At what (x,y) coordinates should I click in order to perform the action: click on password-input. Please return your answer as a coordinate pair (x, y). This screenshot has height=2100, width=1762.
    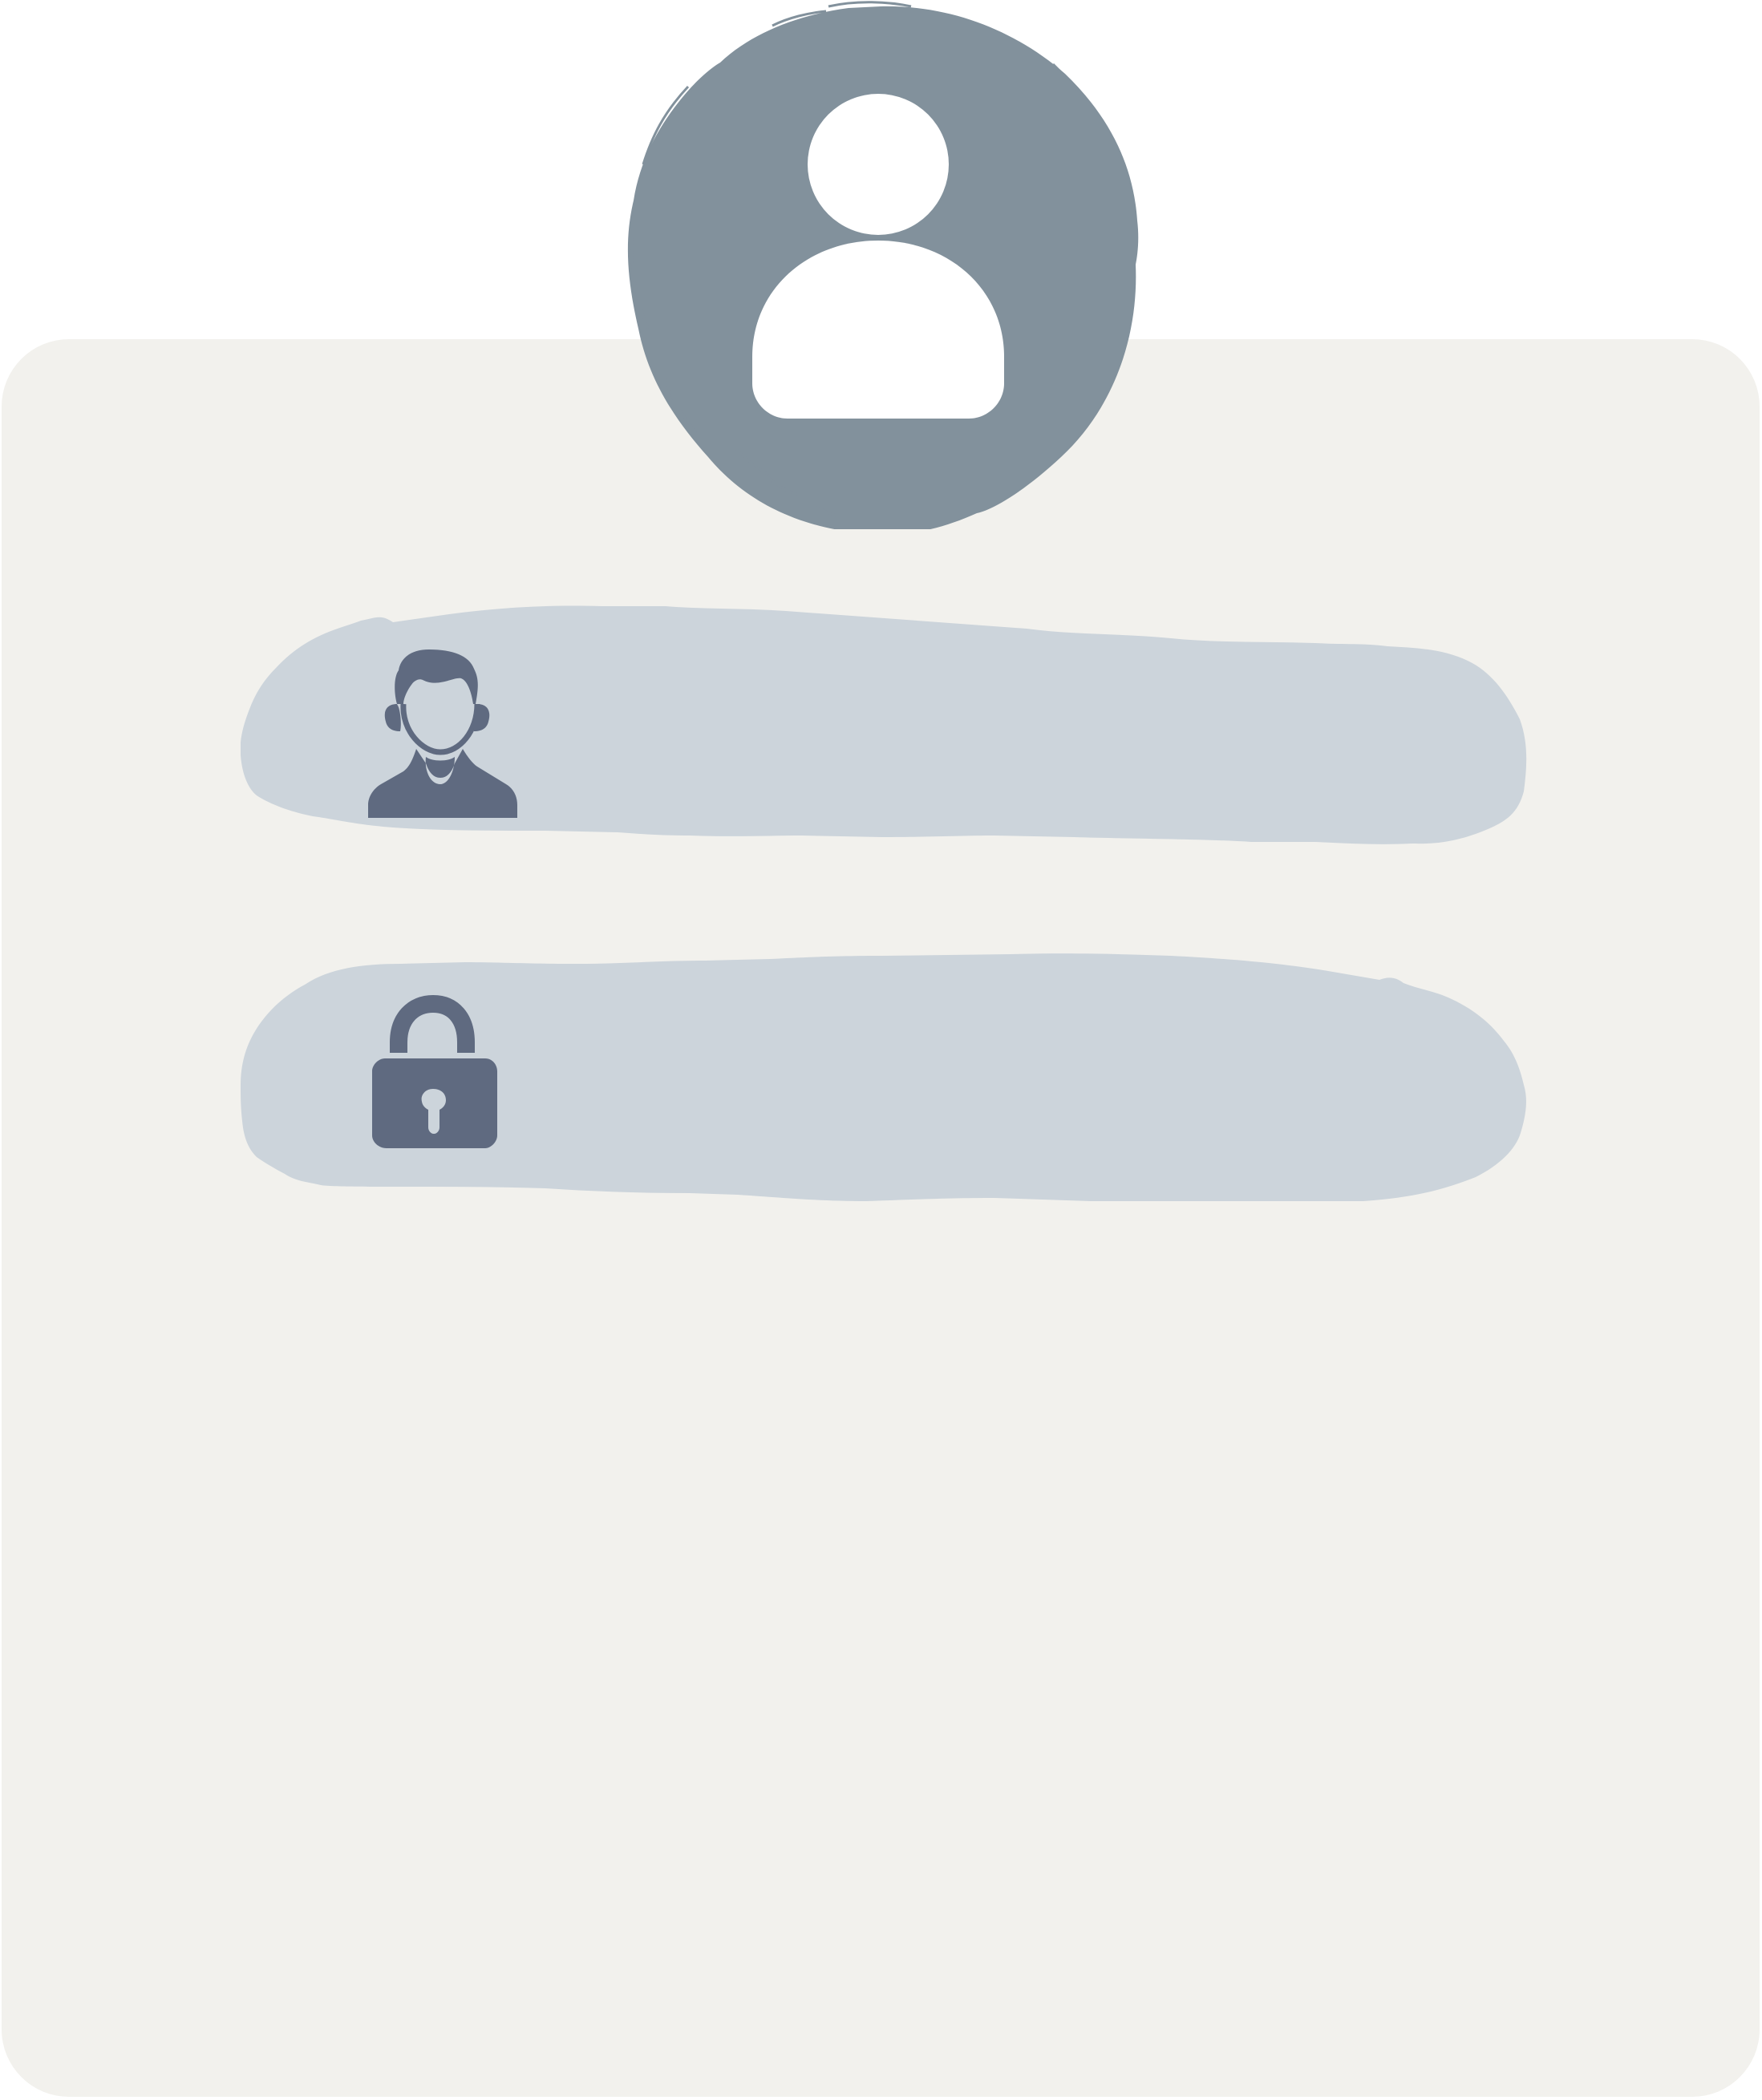
    Looking at the image, I should click on (1004, 1074).